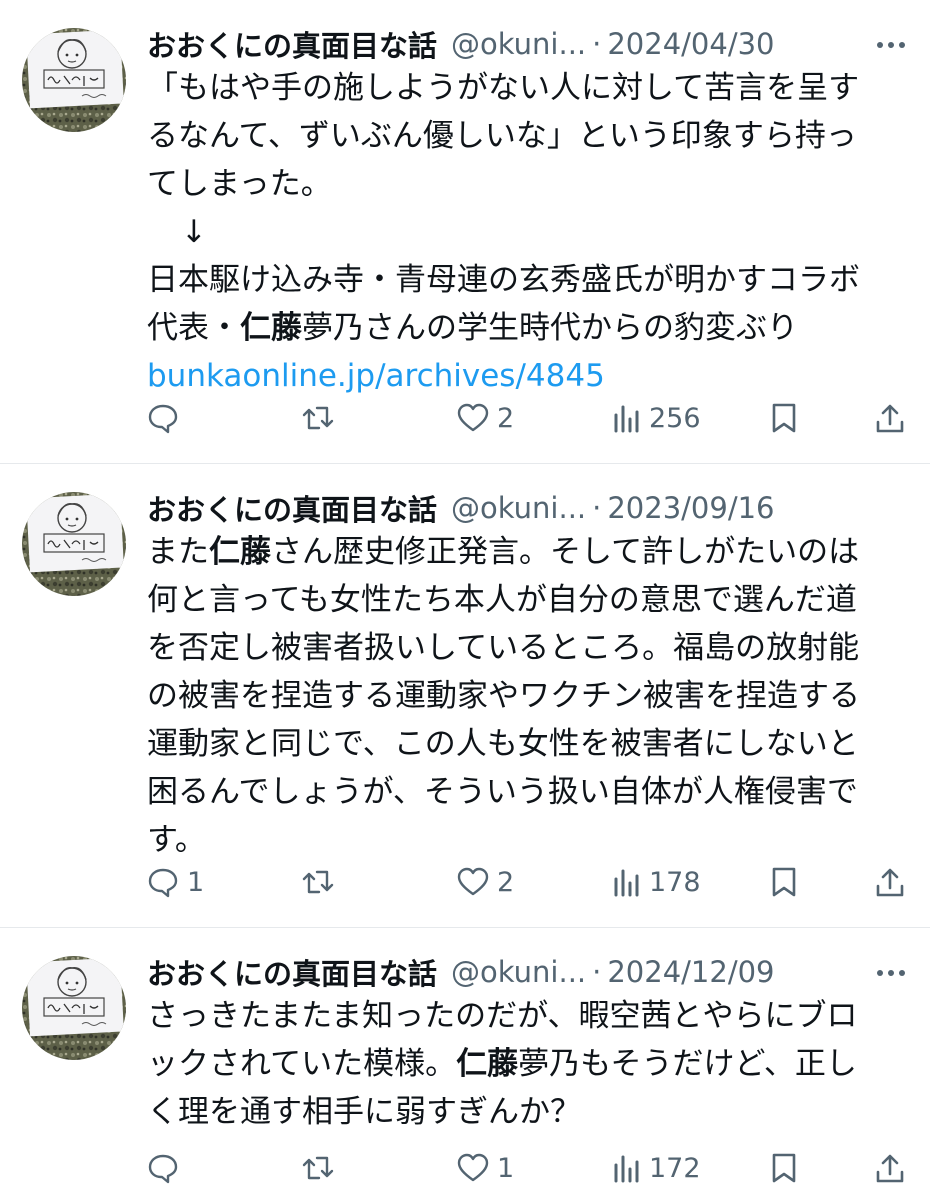 This screenshot has width=930, height=1200. I want to click on action-bar: 1 172, so click(528, 1168).